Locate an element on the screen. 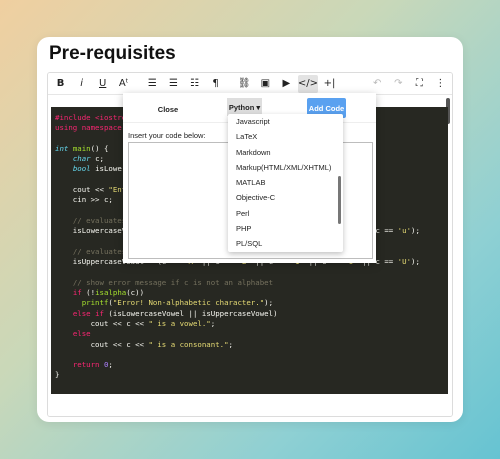  page-title: Pre-requisites is located at coordinates (112, 53).